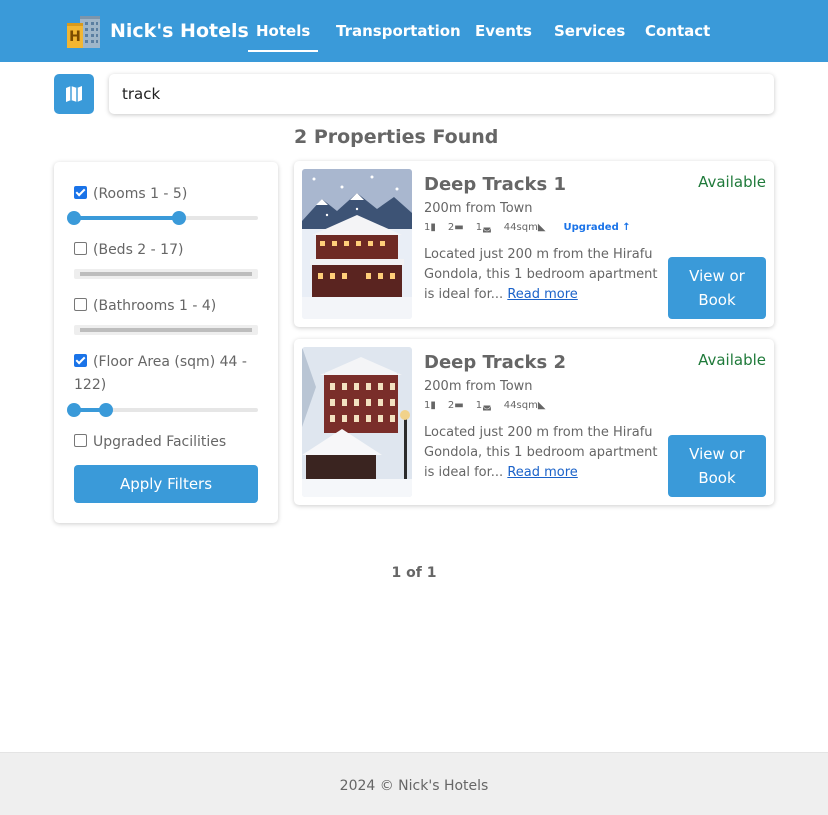 The width and height of the screenshot is (828, 815). What do you see at coordinates (597, 227) in the screenshot?
I see `upgraded-badge: Upgraded ↑` at bounding box center [597, 227].